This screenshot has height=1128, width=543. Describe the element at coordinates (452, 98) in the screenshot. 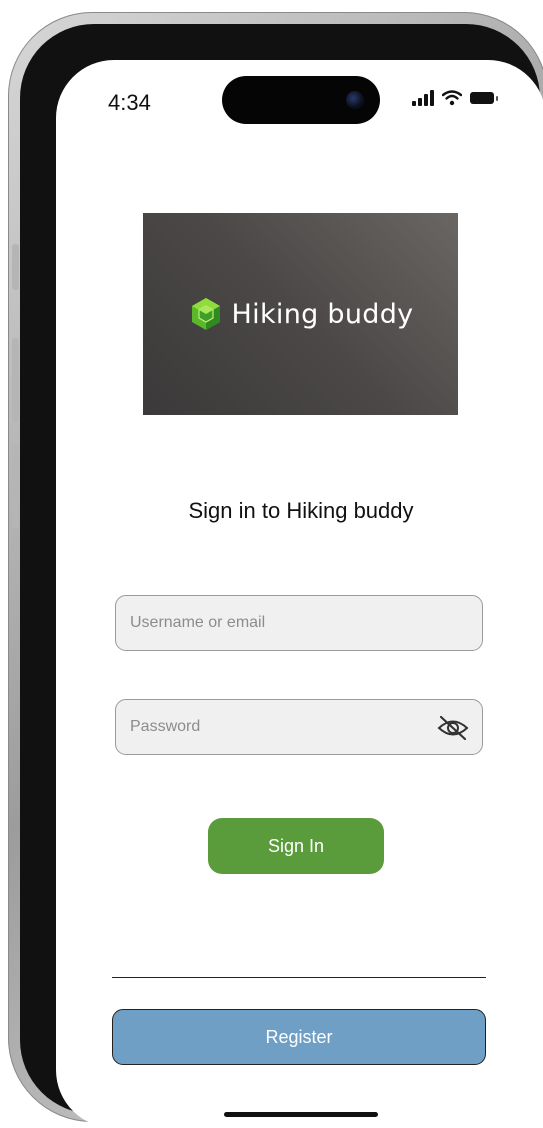

I see `wifi-icon` at that location.